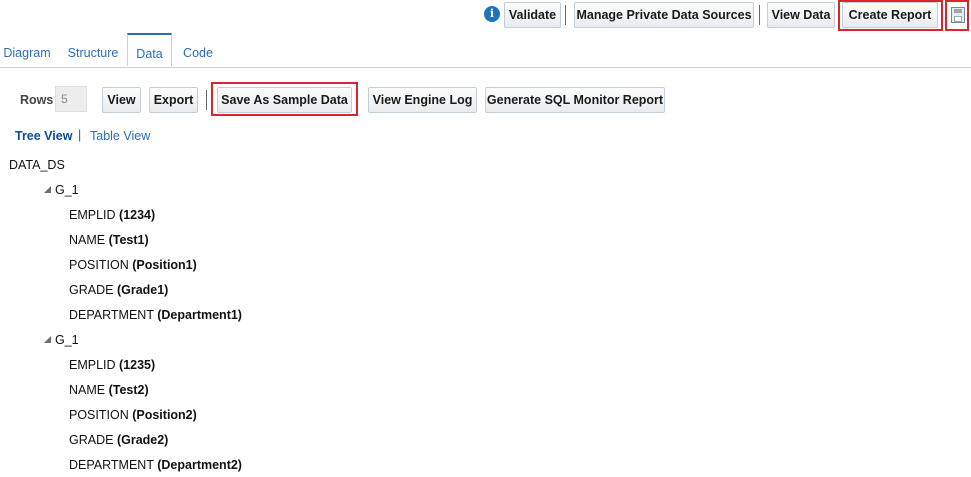 The width and height of the screenshot is (971, 477). Describe the element at coordinates (198, 50) in the screenshot. I see `tab-code: Code` at that location.